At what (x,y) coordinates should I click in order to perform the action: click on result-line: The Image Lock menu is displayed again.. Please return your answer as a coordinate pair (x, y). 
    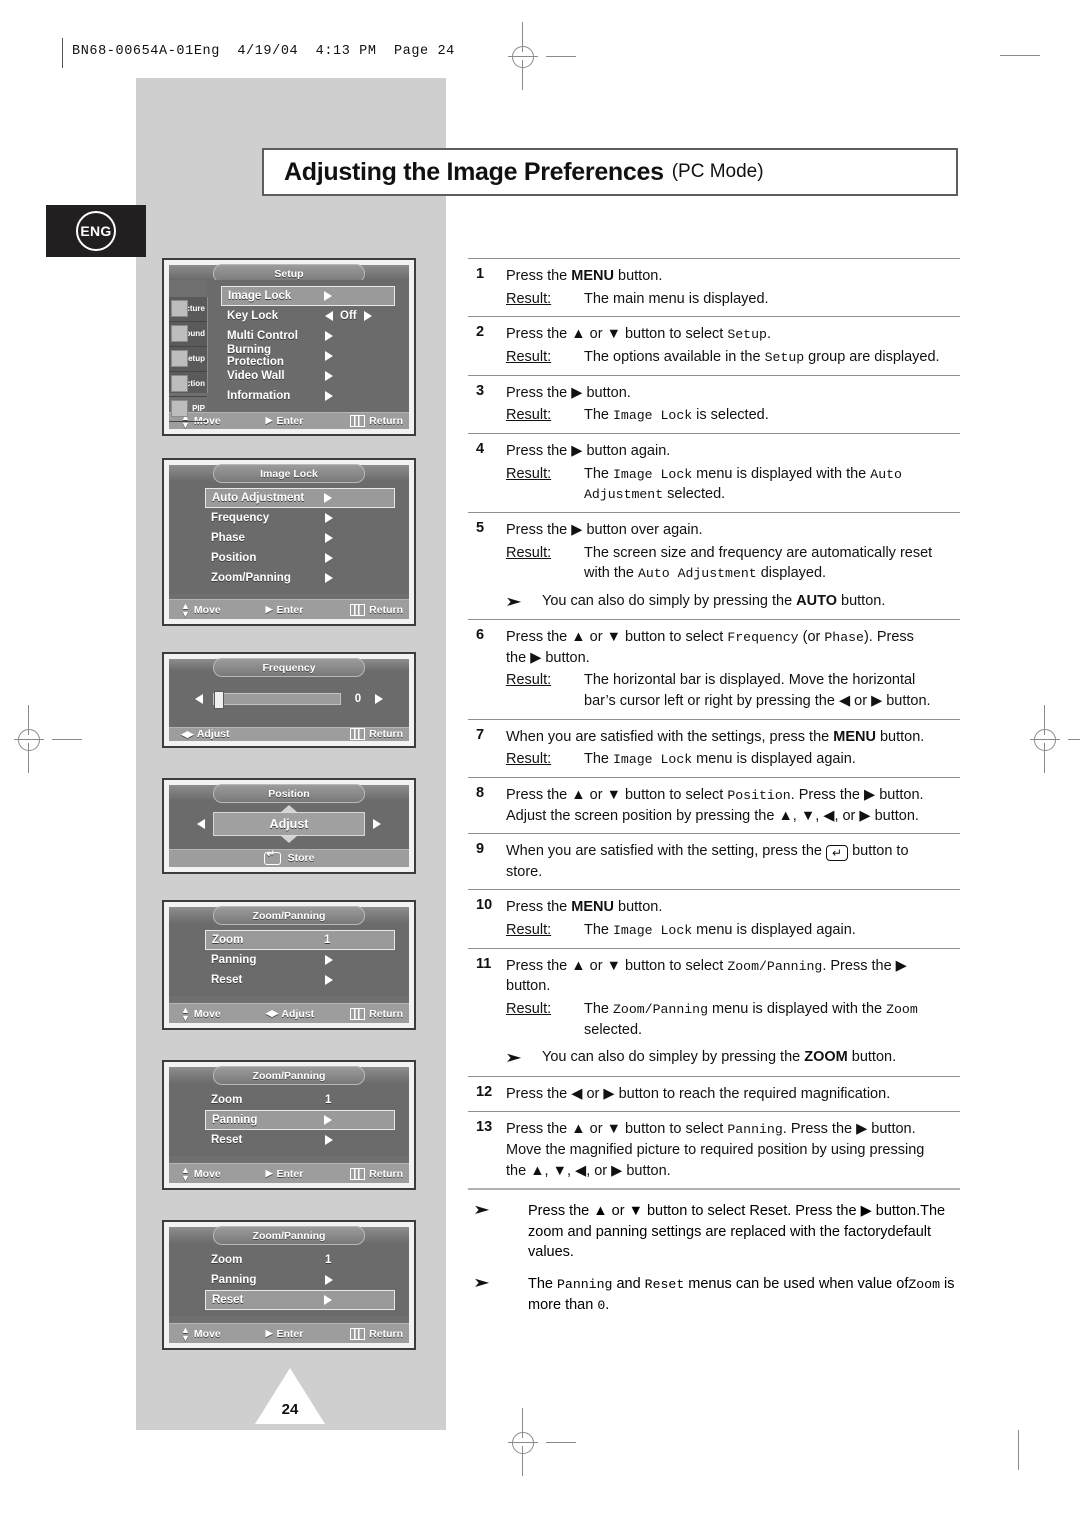
    Looking at the image, I should click on (720, 930).